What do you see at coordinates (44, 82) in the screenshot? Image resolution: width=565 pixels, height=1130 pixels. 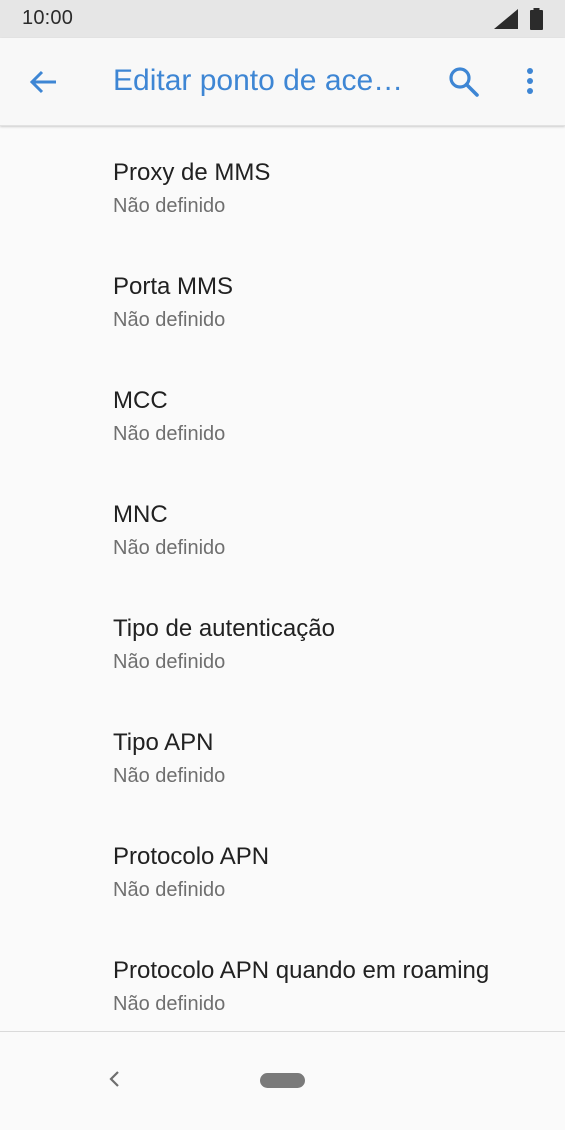 I see `arrow-back-icon` at bounding box center [44, 82].